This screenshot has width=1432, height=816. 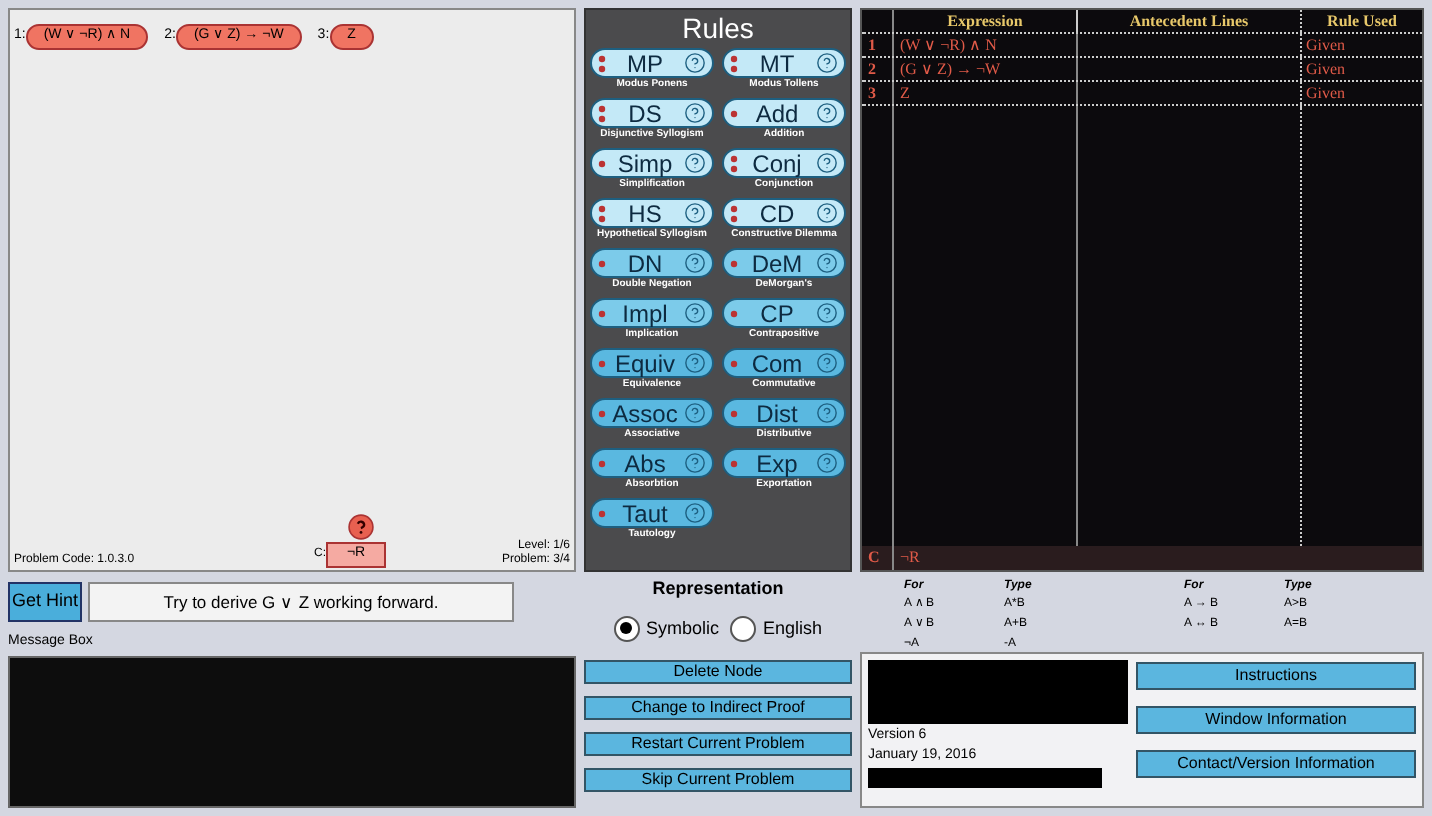 I want to click on get-hint-button: Get Hint, so click(x=45, y=602).